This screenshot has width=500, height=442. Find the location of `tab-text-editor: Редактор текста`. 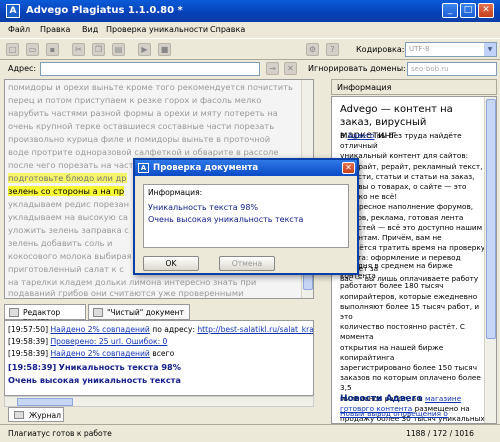

tab-text-editor: Редактор текста is located at coordinates (45, 315).